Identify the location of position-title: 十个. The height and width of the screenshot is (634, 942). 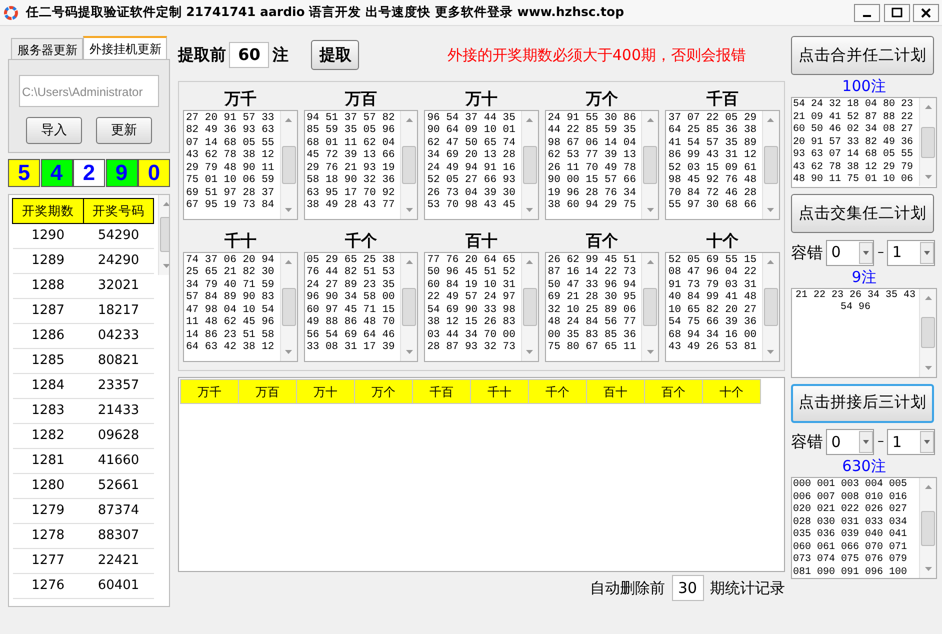
(723, 241).